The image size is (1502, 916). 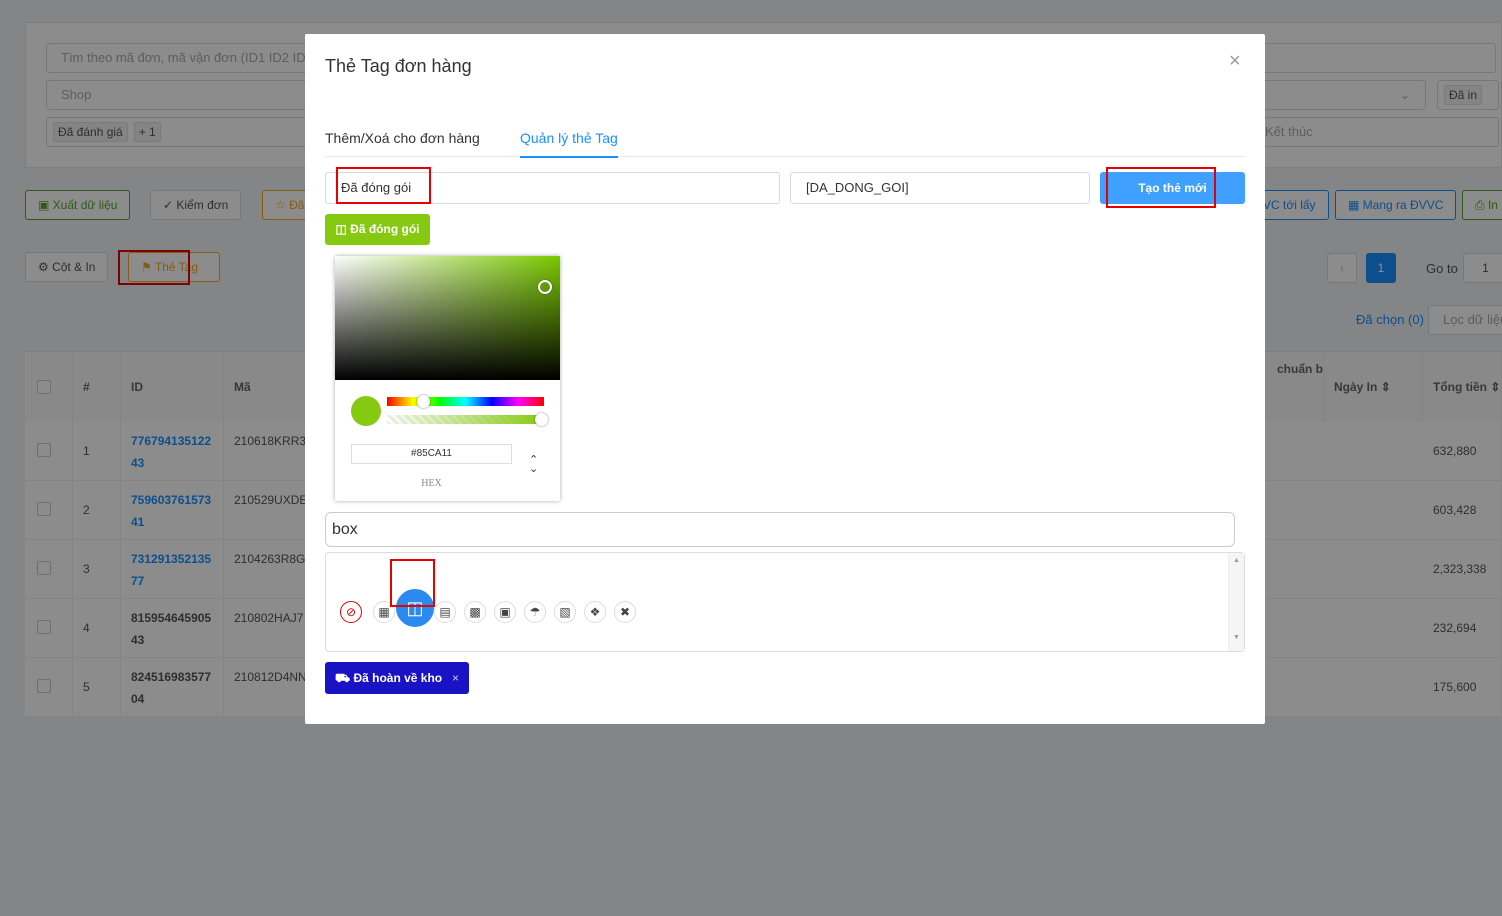 What do you see at coordinates (565, 612) in the screenshot?
I see `toolbox-icon: ▧` at bounding box center [565, 612].